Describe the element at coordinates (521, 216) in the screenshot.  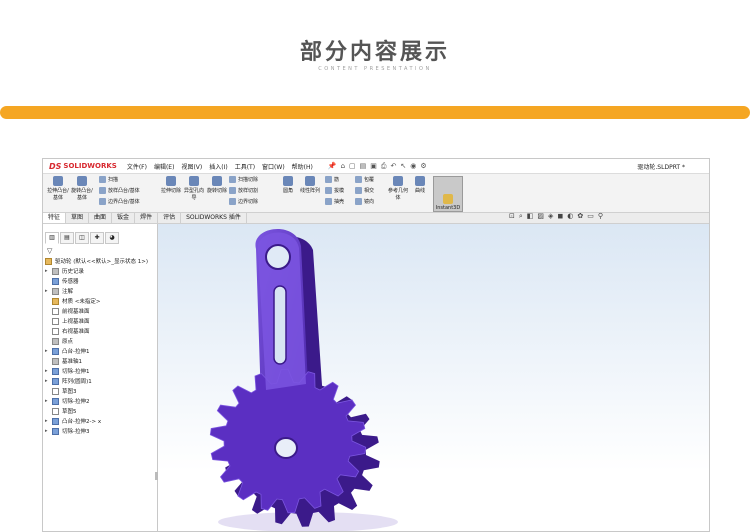
I see `zoom-area-icon: ⌕` at that location.